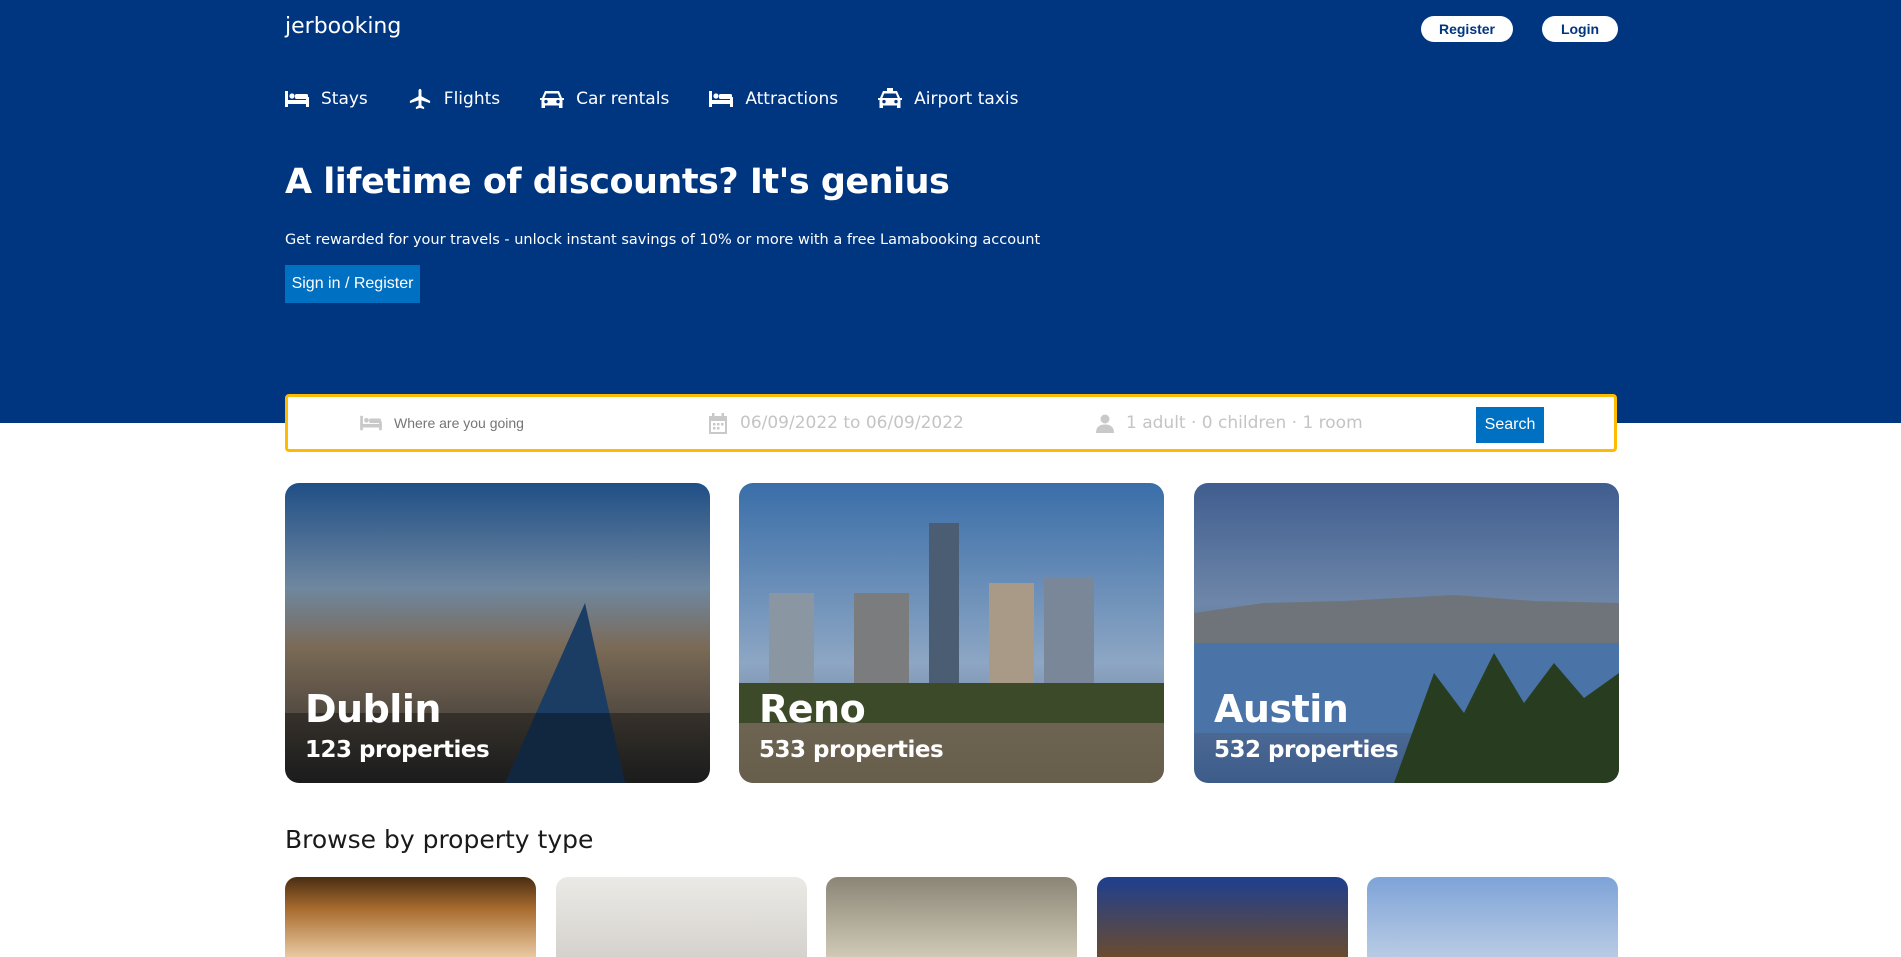  What do you see at coordinates (1306, 750) in the screenshot?
I see `city-property-count: 532 properties` at bounding box center [1306, 750].